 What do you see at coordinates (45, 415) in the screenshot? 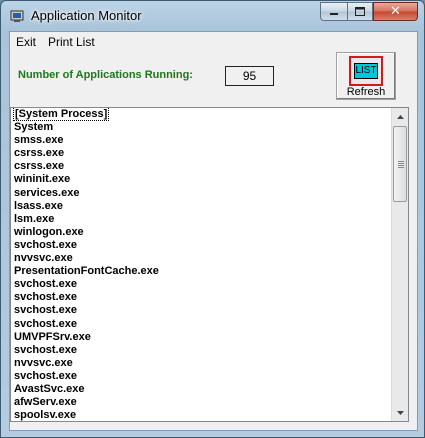
I see `process-name: spoolsv.exe` at bounding box center [45, 415].